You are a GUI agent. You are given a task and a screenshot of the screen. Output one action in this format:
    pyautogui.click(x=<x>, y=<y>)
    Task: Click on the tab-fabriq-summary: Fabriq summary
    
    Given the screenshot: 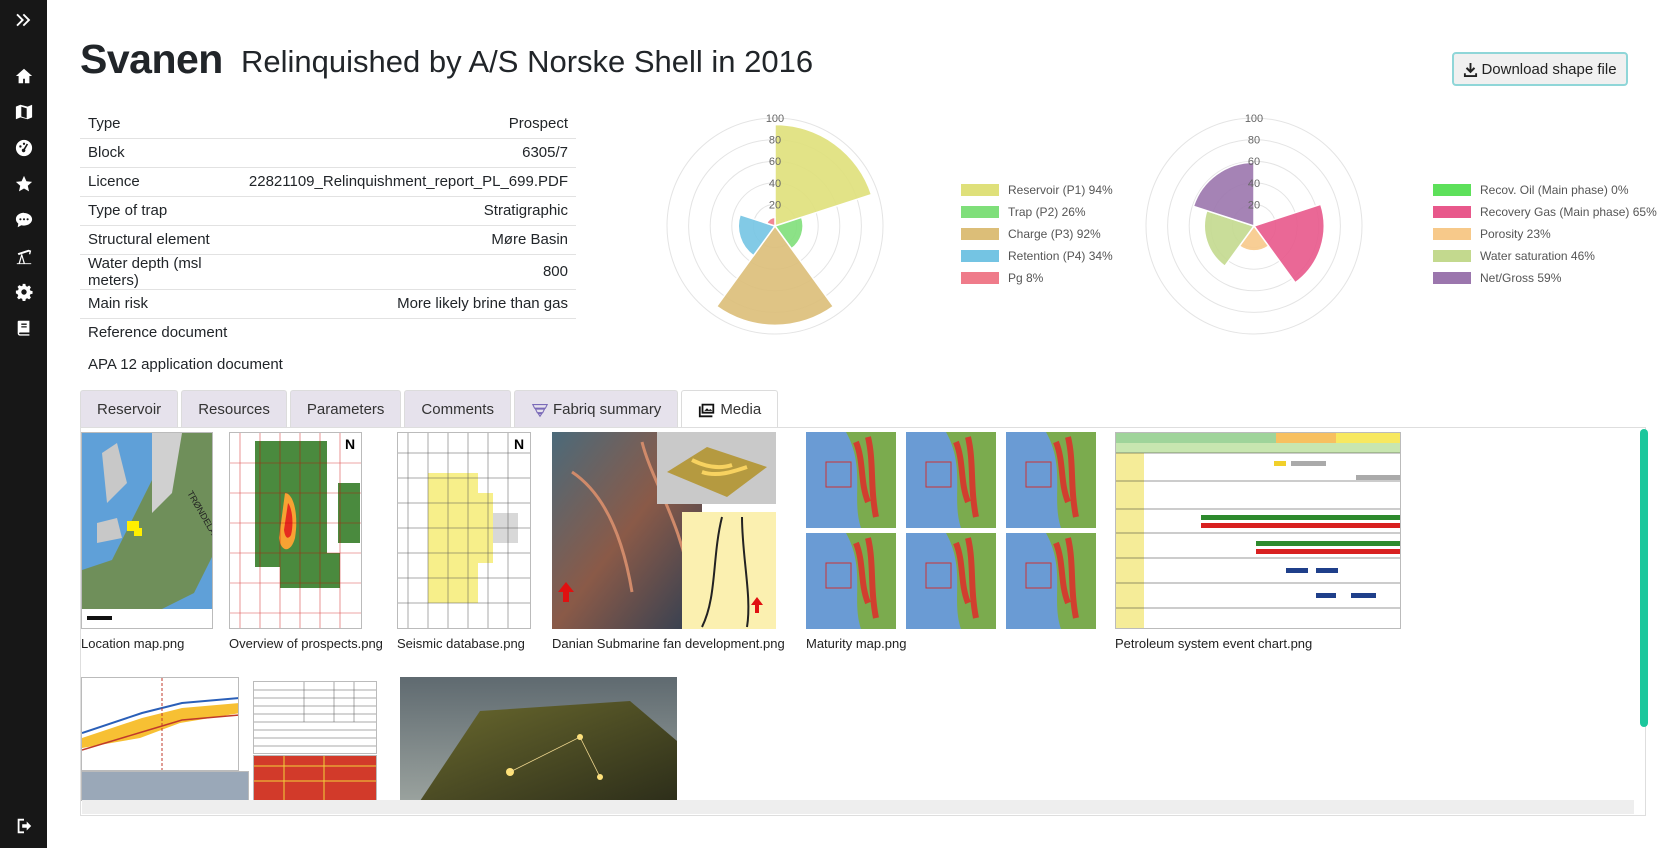 What is the action you would take?
    pyautogui.click(x=596, y=409)
    